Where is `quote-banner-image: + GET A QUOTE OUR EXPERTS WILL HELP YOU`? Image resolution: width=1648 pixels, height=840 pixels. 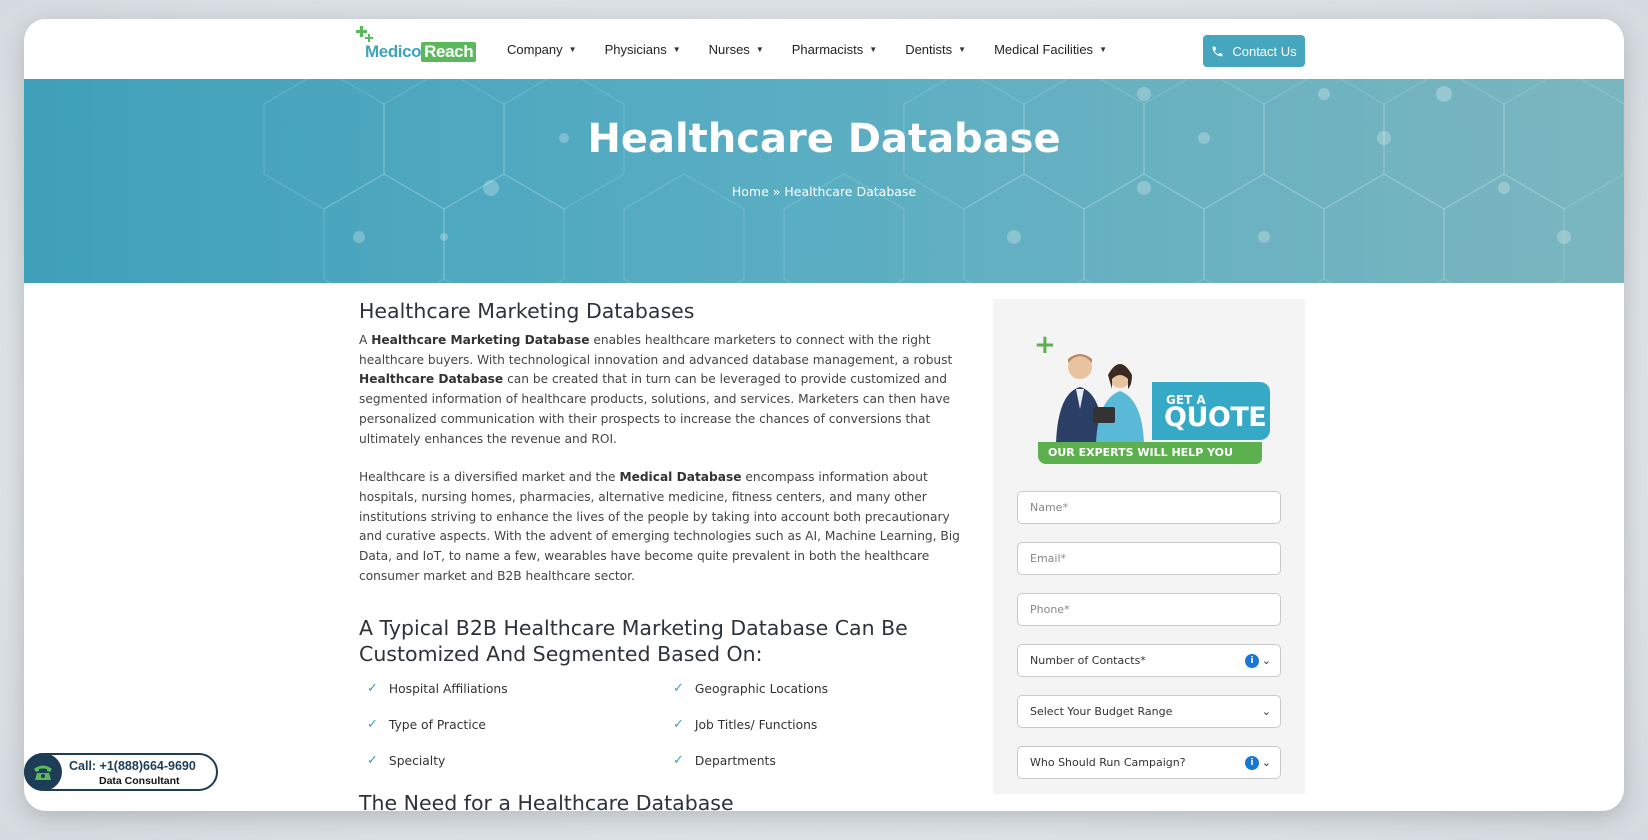
quote-banner-image: + GET A QUOTE OUR EXPERTS WILL HELP YOU is located at coordinates (1152, 400).